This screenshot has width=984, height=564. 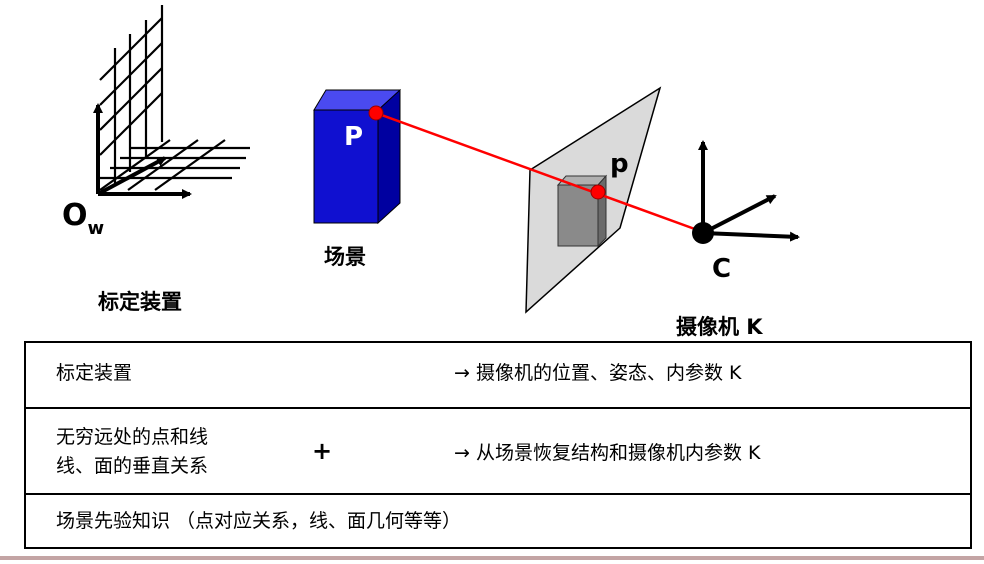 What do you see at coordinates (259, 521) in the screenshot?
I see `row3-text: 场景先验知识 （点对应关系，线、面几何等等）` at bounding box center [259, 521].